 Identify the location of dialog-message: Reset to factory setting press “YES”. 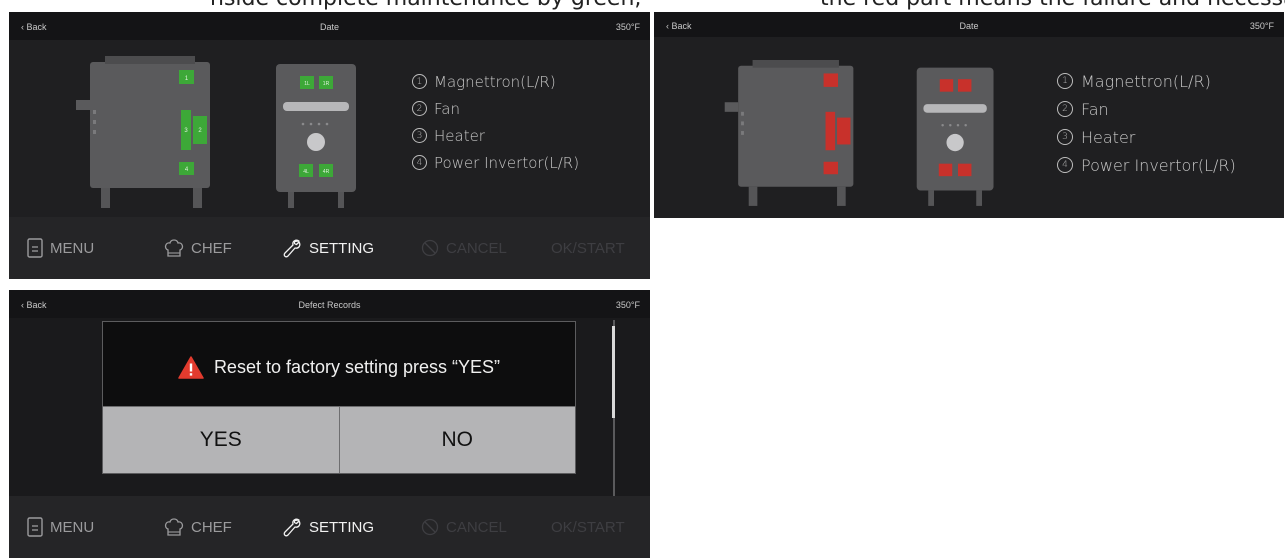
(339, 367).